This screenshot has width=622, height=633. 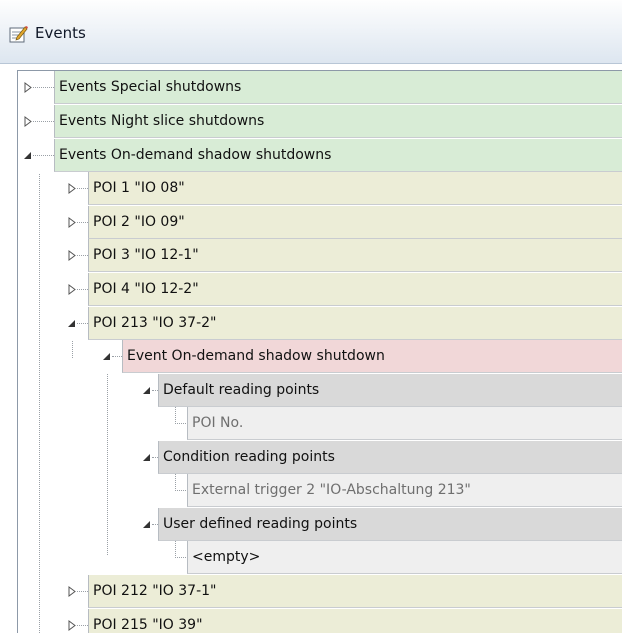 I want to click on tree-row-reading-point: POI No., so click(x=320, y=424).